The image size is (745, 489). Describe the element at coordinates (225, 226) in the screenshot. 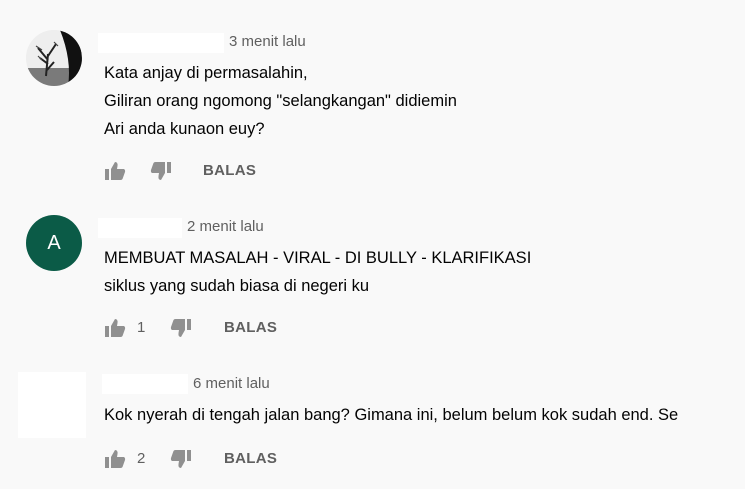

I see `comment-timestamp: 2 menit lalu` at that location.